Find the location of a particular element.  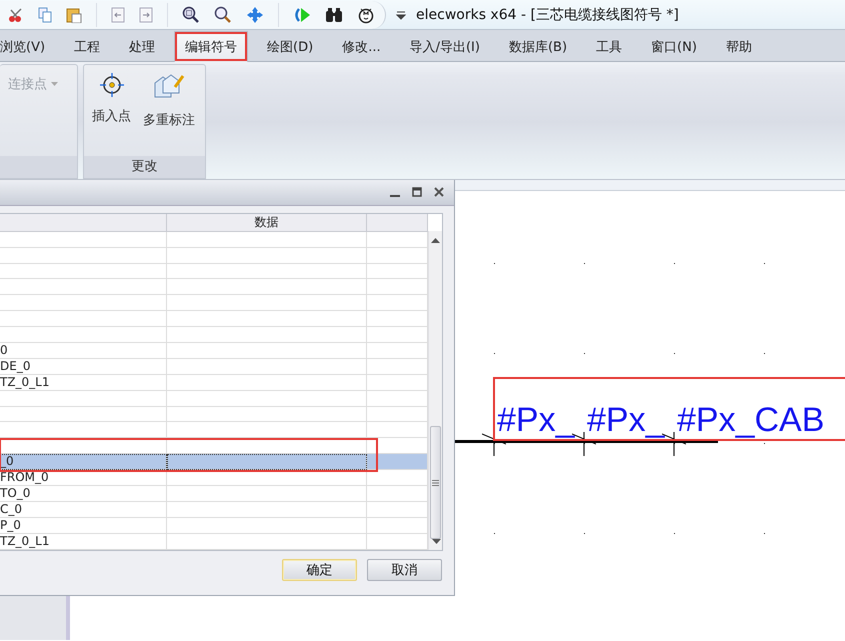

ok-button: 确定 is located at coordinates (319, 570).